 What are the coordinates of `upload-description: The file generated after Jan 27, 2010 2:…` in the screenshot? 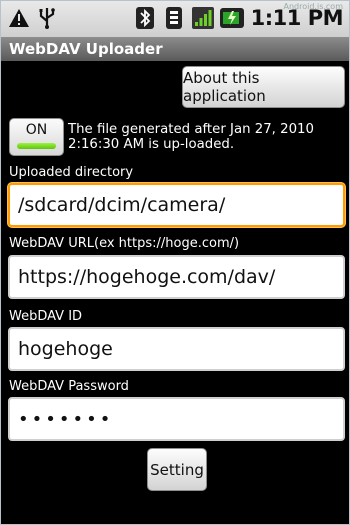 It's located at (191, 137).